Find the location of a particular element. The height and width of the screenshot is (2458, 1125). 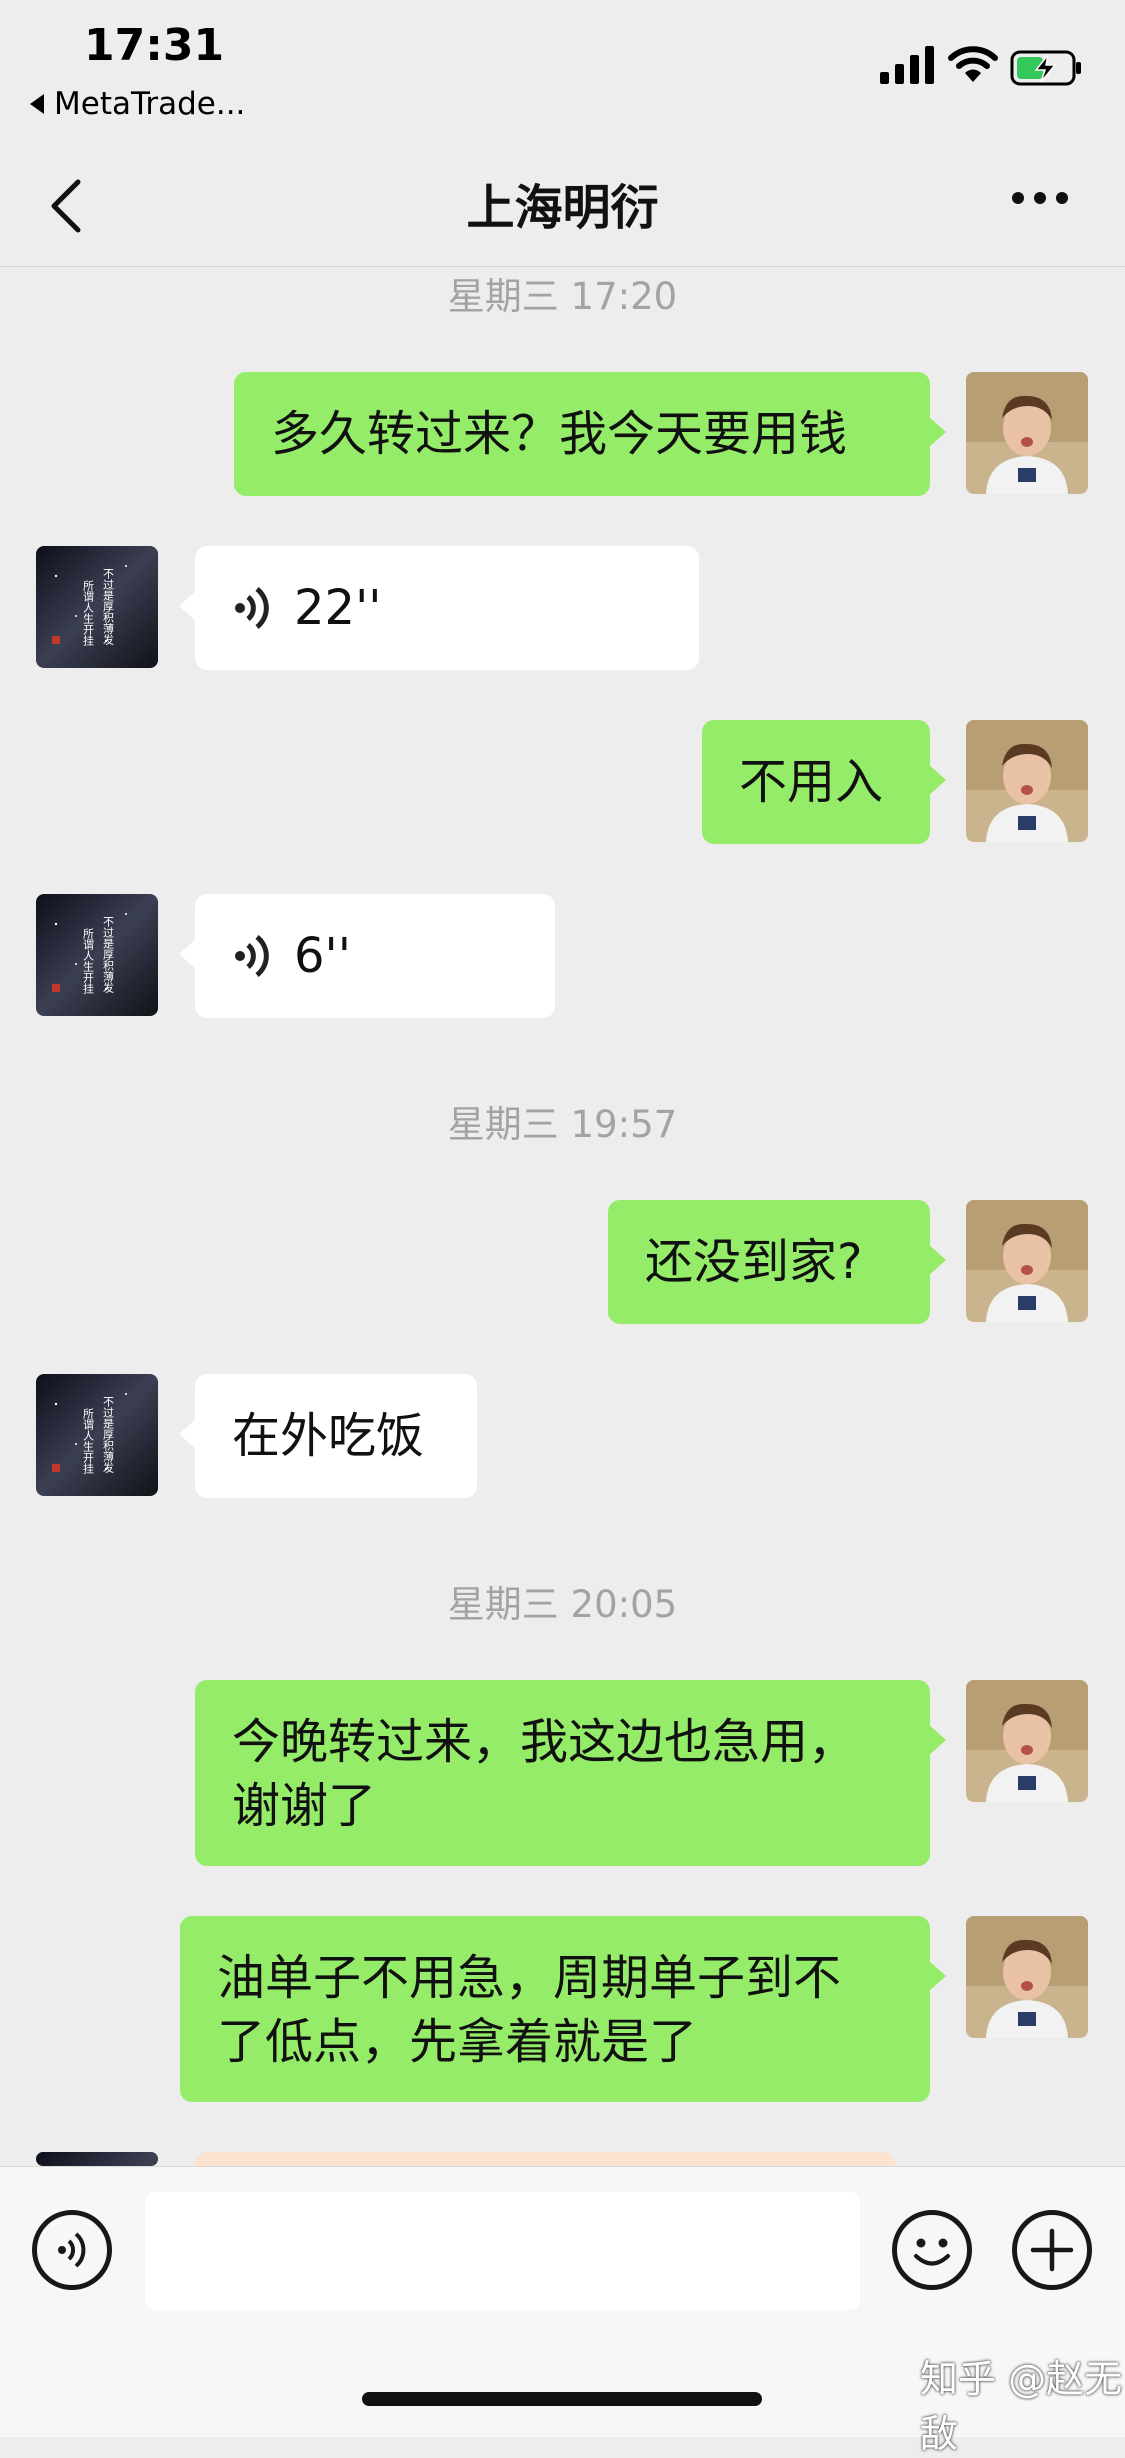

message-text: 还没到家? is located at coordinates (754, 1262).